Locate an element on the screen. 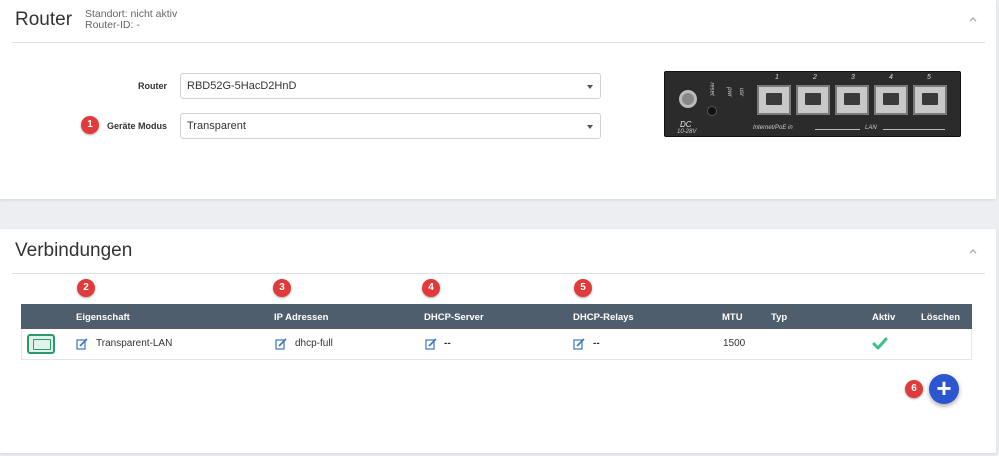 The image size is (999, 456). device-reset-label: reset is located at coordinates (711, 89).